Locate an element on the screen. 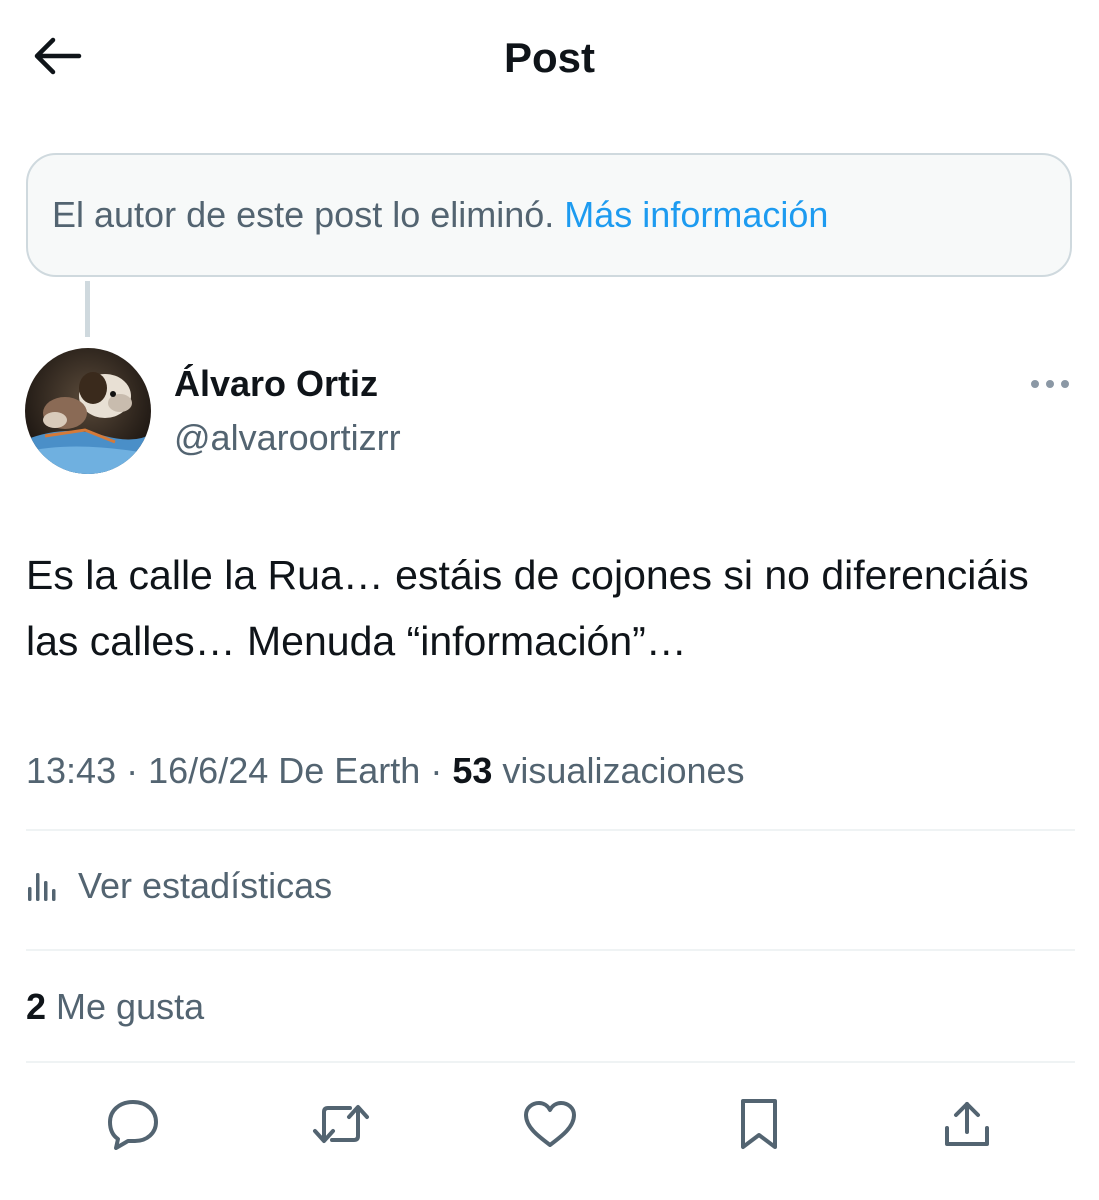  repost-button is located at coordinates (341, 1126).